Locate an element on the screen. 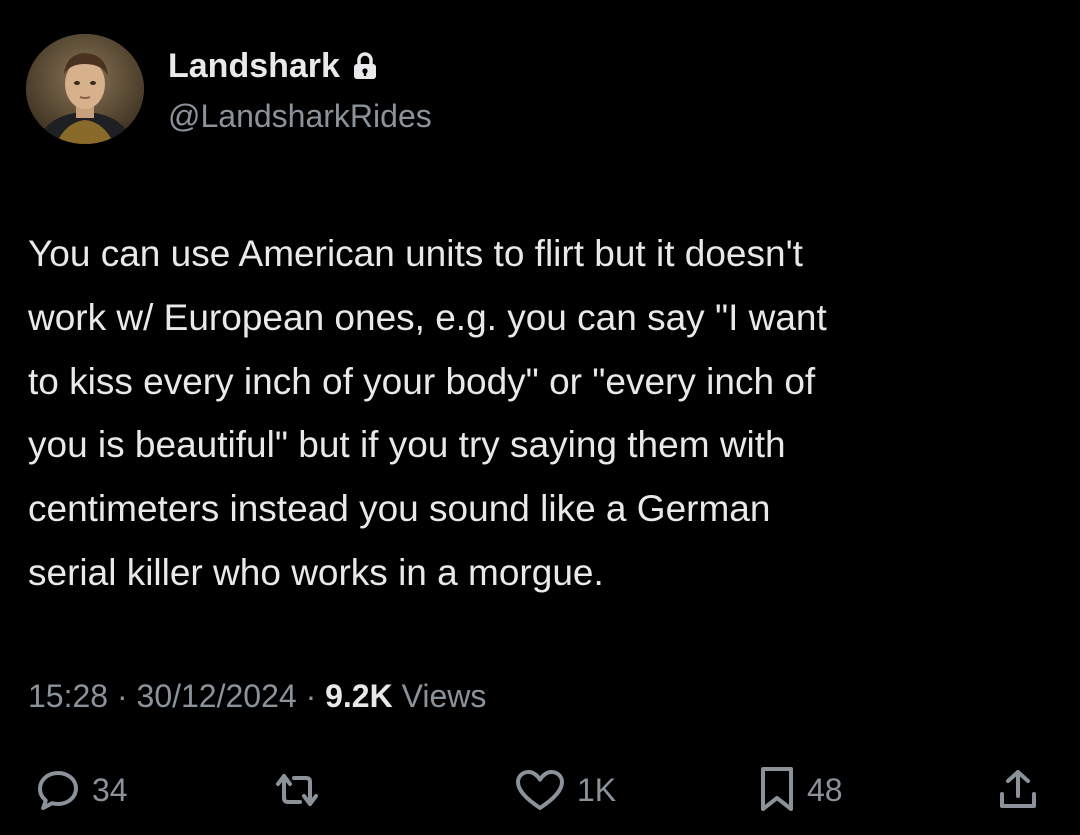  views-label: Views is located at coordinates (439, 696).